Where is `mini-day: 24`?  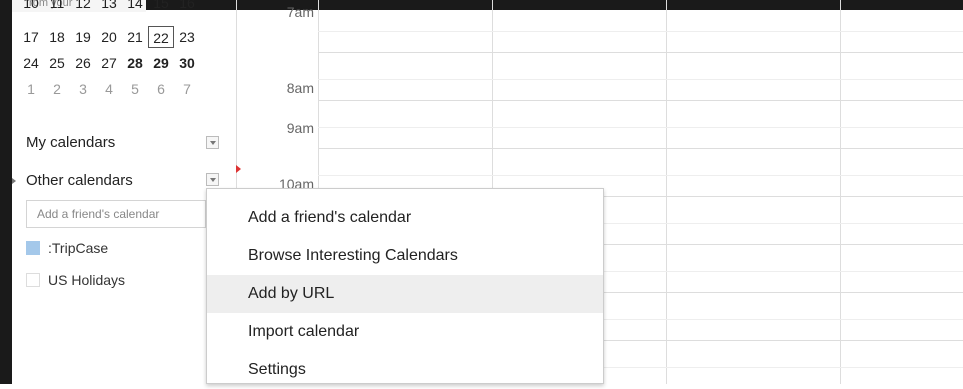
mini-day: 24 is located at coordinates (31, 63).